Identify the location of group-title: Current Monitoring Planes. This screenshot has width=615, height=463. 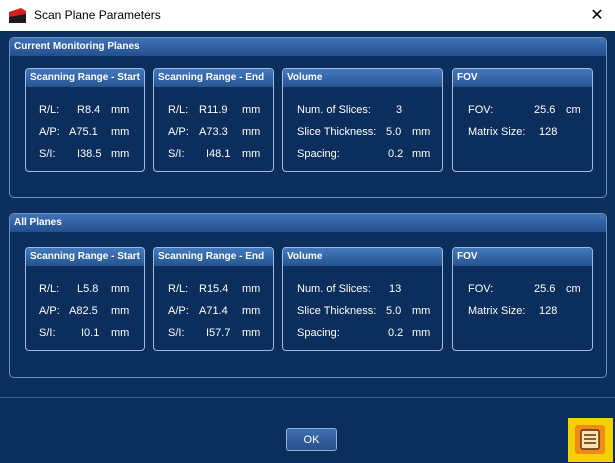
(308, 47).